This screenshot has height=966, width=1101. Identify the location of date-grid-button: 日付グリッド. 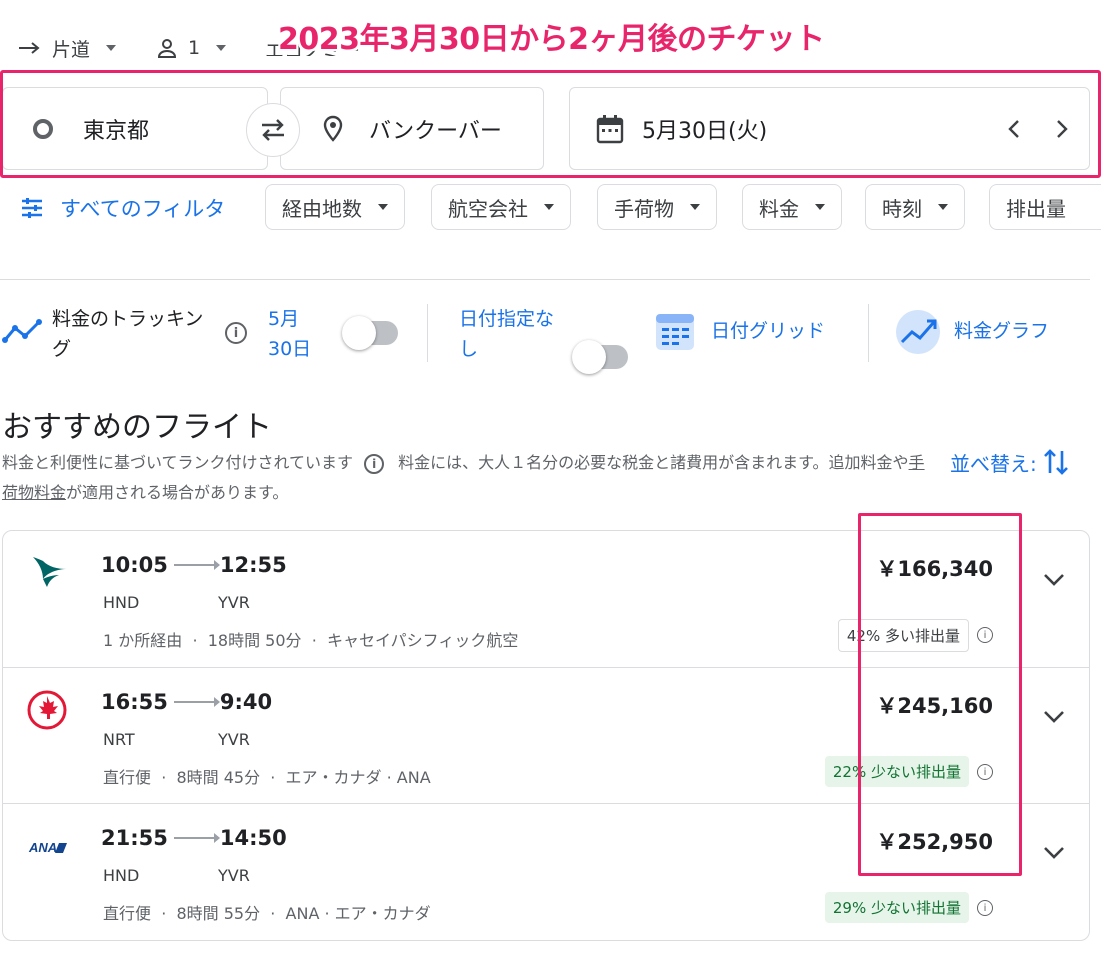
(768, 331).